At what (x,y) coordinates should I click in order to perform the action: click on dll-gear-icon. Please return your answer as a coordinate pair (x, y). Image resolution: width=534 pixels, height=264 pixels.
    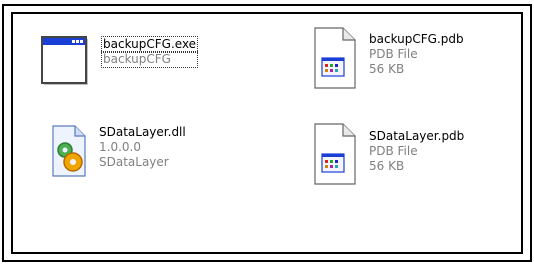
    Looking at the image, I should click on (69, 151).